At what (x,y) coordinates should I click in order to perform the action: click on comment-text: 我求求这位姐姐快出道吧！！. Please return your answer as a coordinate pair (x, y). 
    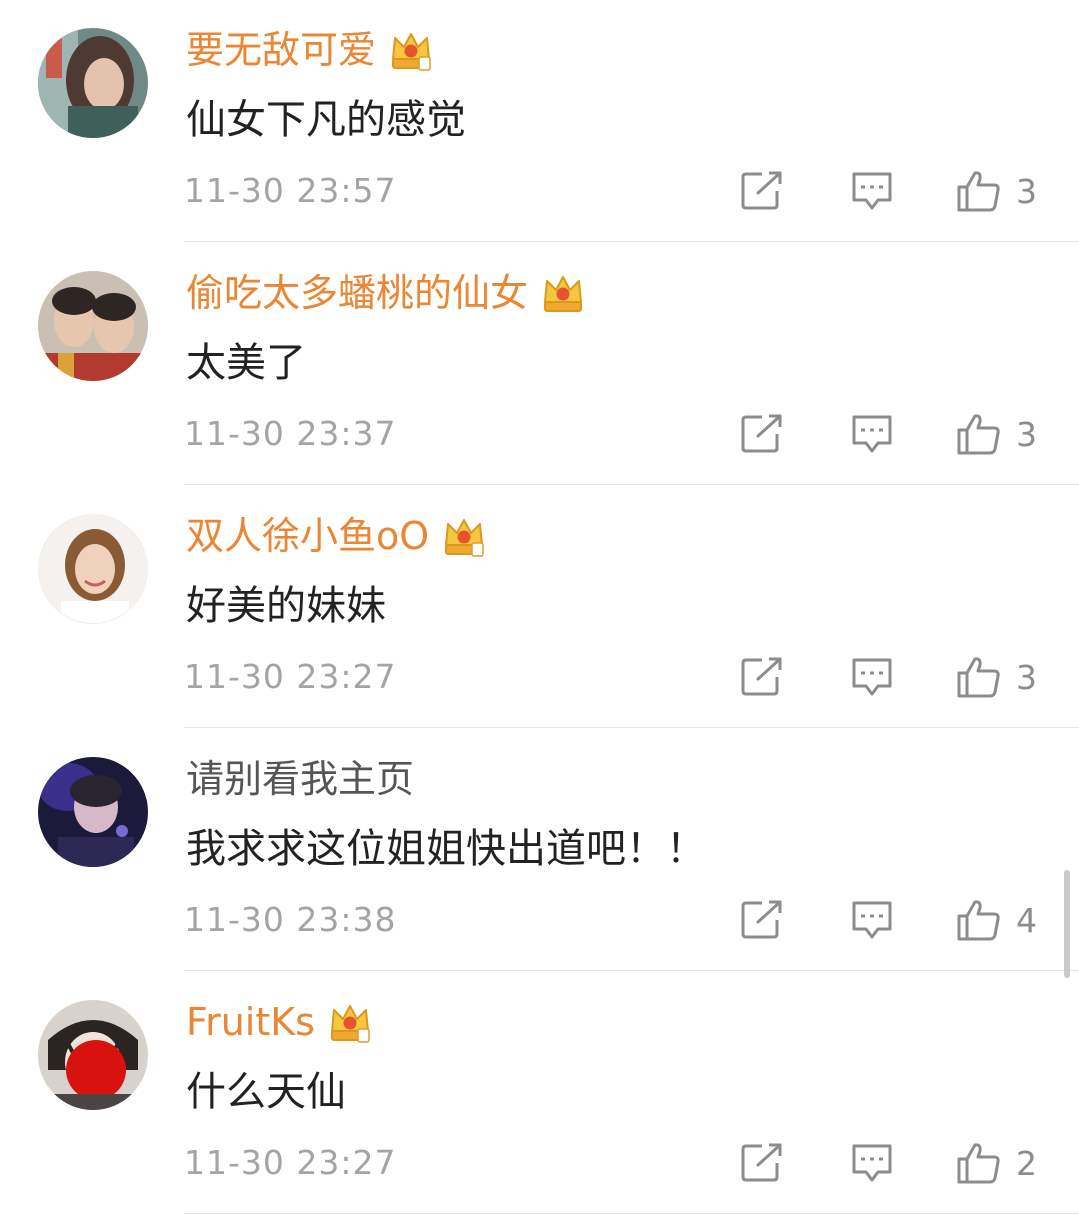
    Looking at the image, I should click on (446, 849).